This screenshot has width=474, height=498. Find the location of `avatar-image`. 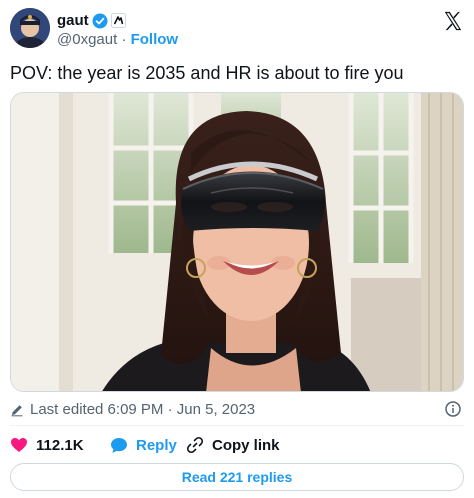

avatar-image is located at coordinates (30, 28).